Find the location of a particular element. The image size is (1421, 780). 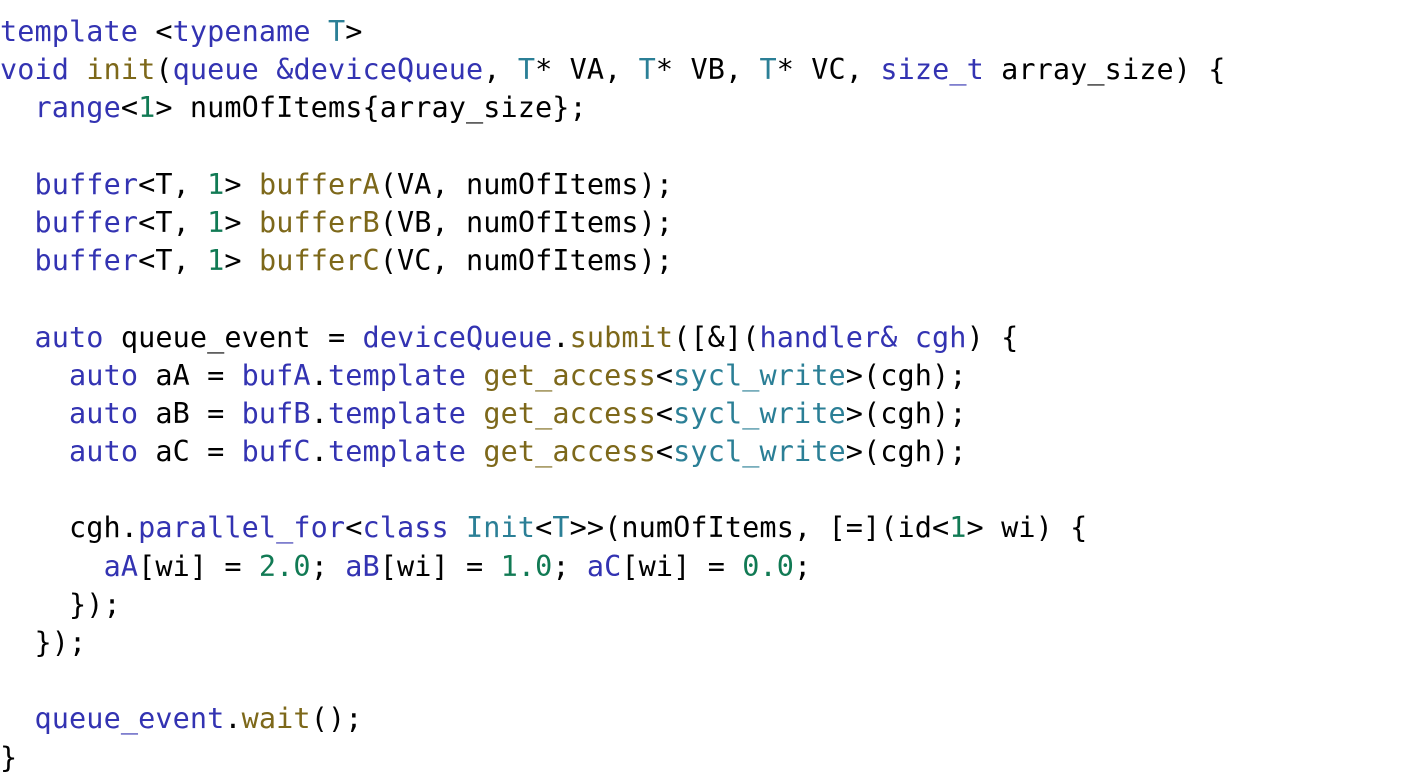

code-token: * VB, is located at coordinates (707, 70).